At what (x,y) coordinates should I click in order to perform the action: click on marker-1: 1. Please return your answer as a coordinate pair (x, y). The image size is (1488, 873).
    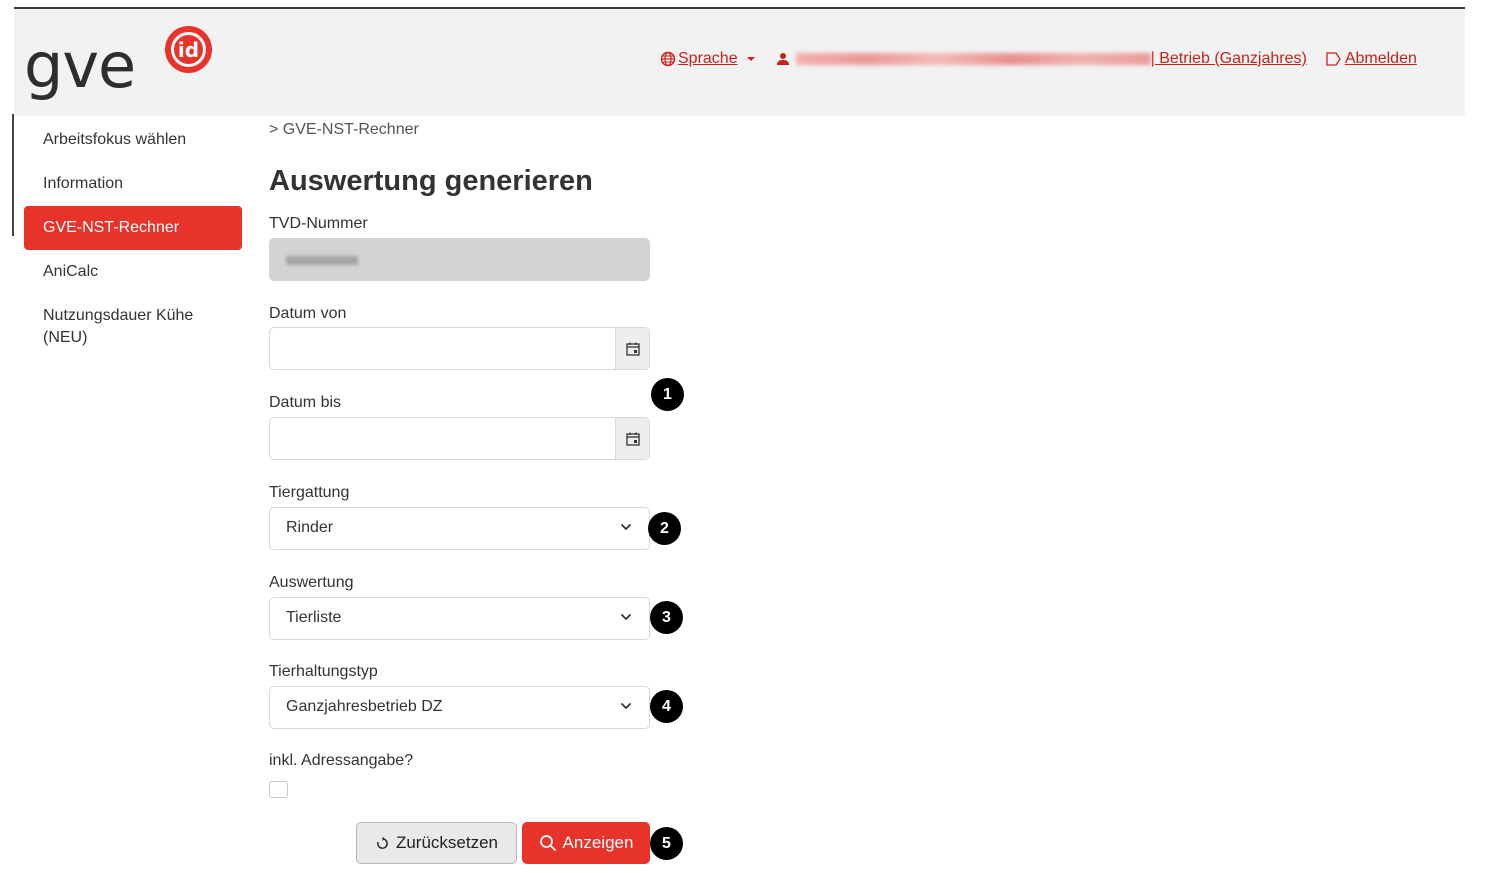
    Looking at the image, I should click on (667, 394).